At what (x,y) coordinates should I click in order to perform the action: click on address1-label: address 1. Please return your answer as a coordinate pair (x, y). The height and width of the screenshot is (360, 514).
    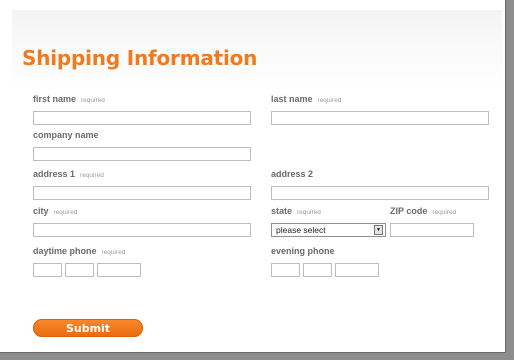
    Looking at the image, I should click on (54, 174).